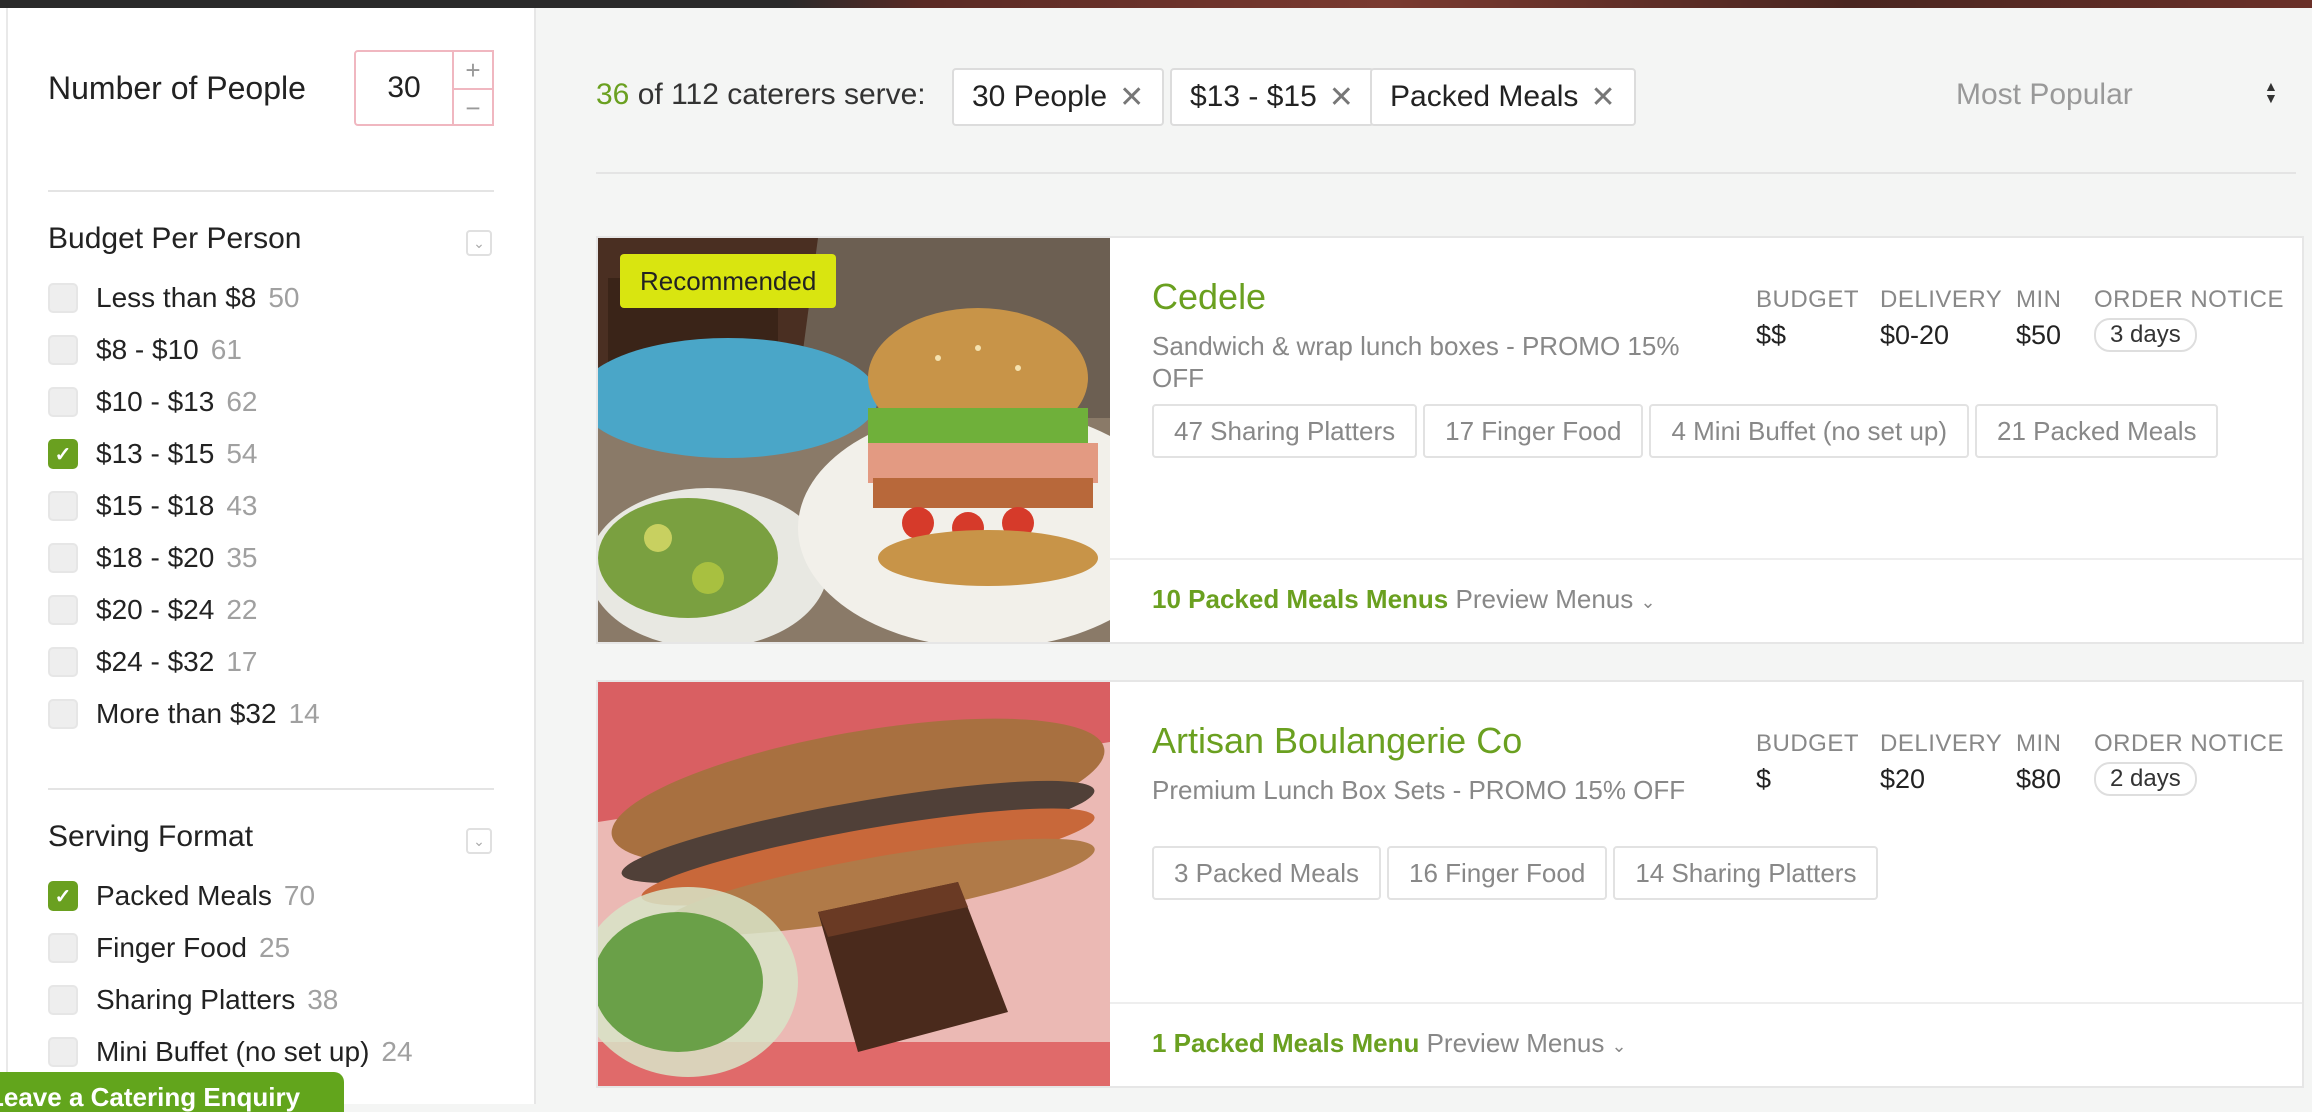  Describe the element at coordinates (284, 297) in the screenshot. I see `option-count: 50` at that location.